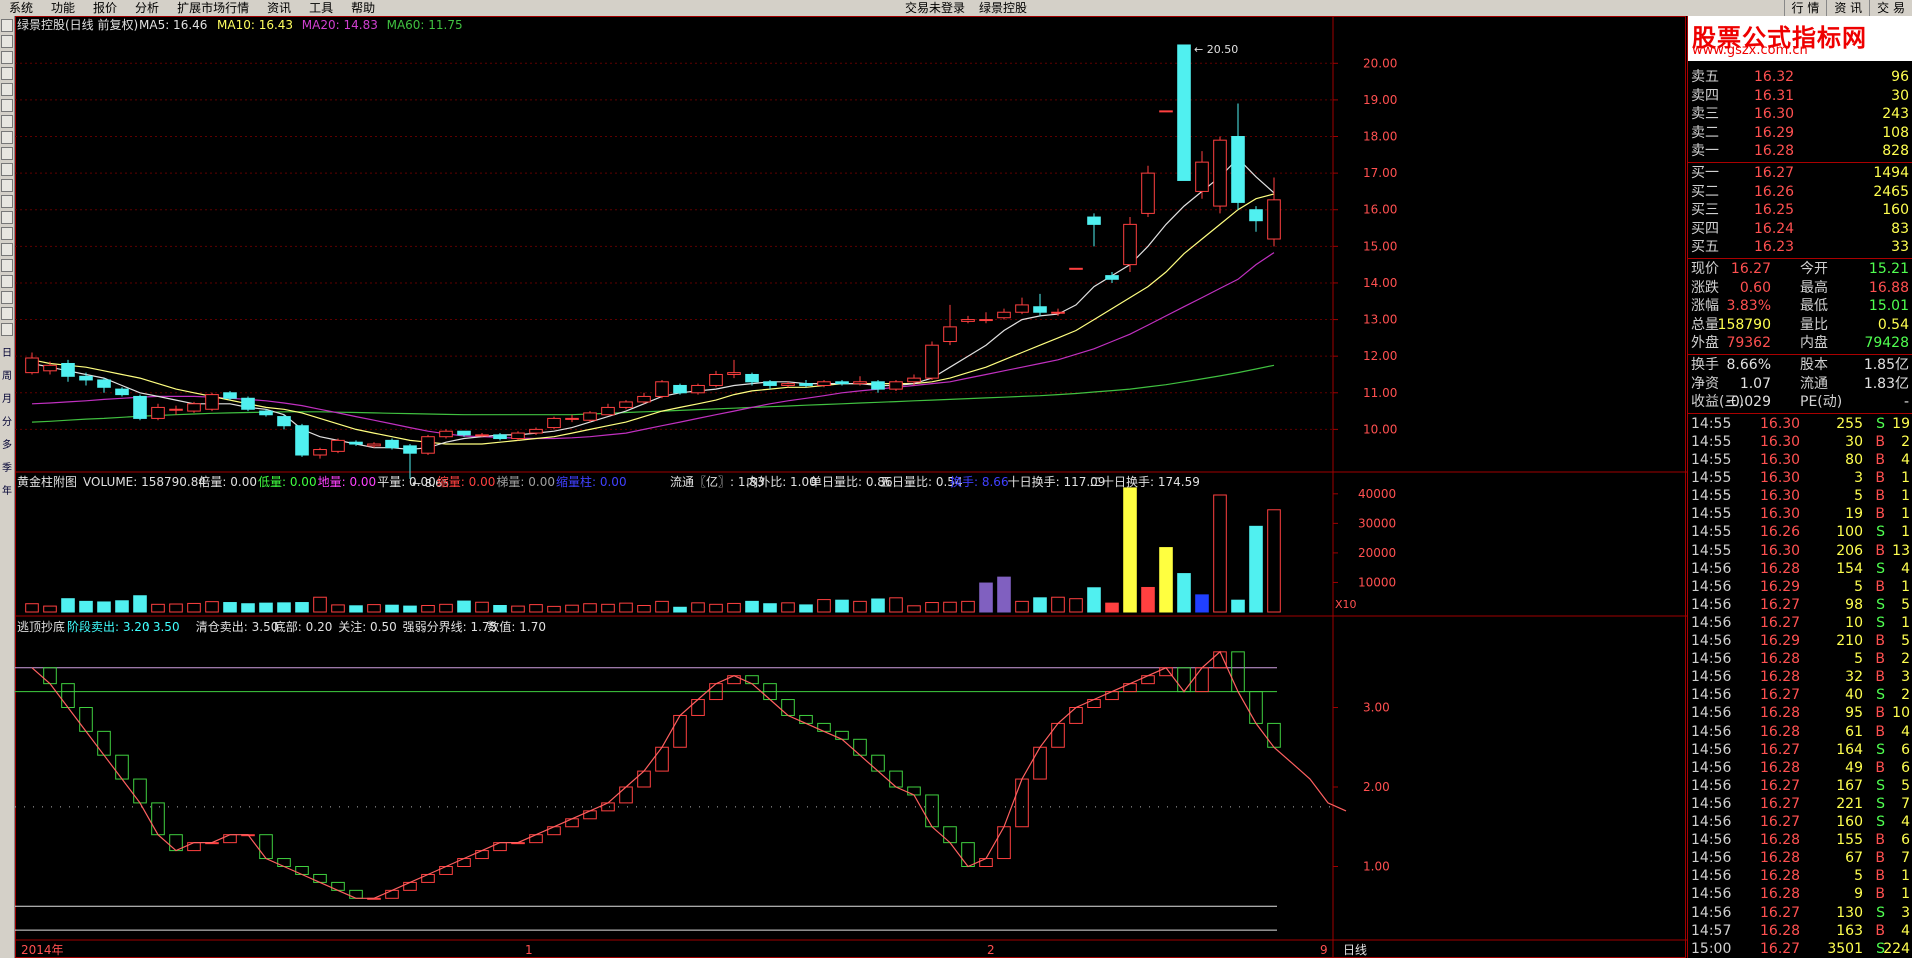  What do you see at coordinates (7, 374) in the screenshot?
I see `period-button-1: 周` at bounding box center [7, 374].